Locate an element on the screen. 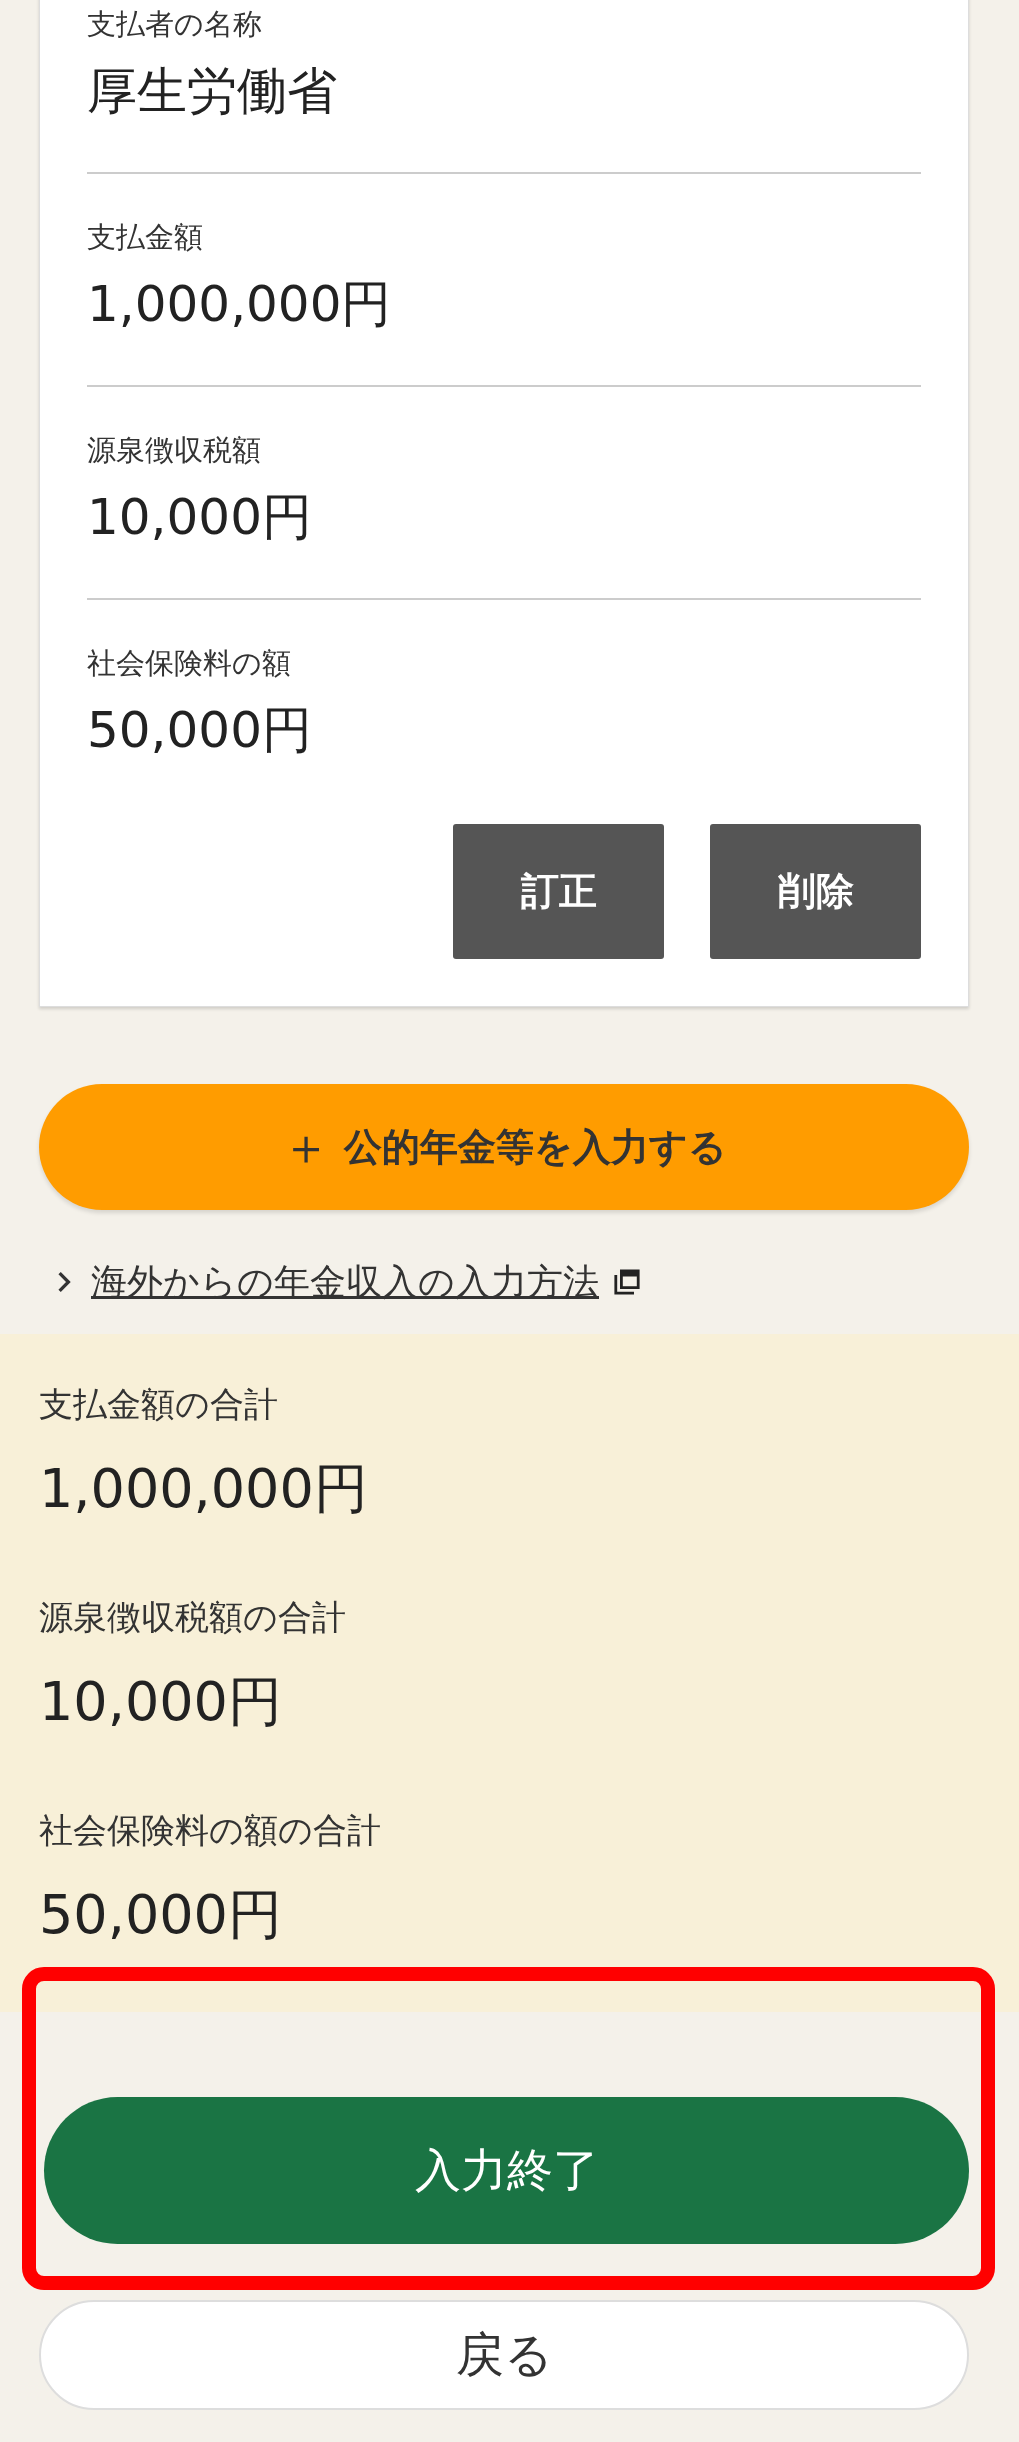 This screenshot has width=1019, height=2442. finish-button: 入力終了 is located at coordinates (506, 2170).